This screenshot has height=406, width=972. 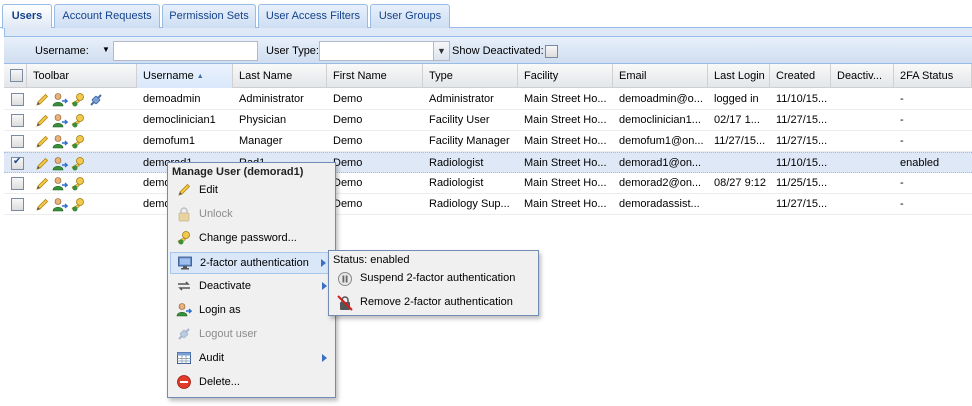 I want to click on tab-users: Users, so click(x=27, y=16).